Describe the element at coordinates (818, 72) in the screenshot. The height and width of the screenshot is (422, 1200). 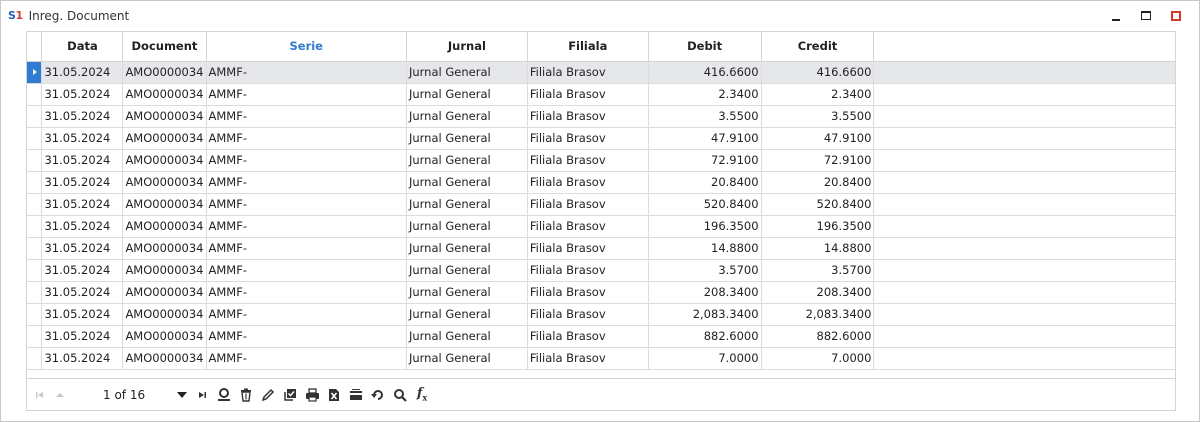
I see `cell-credit: 416.6600` at that location.